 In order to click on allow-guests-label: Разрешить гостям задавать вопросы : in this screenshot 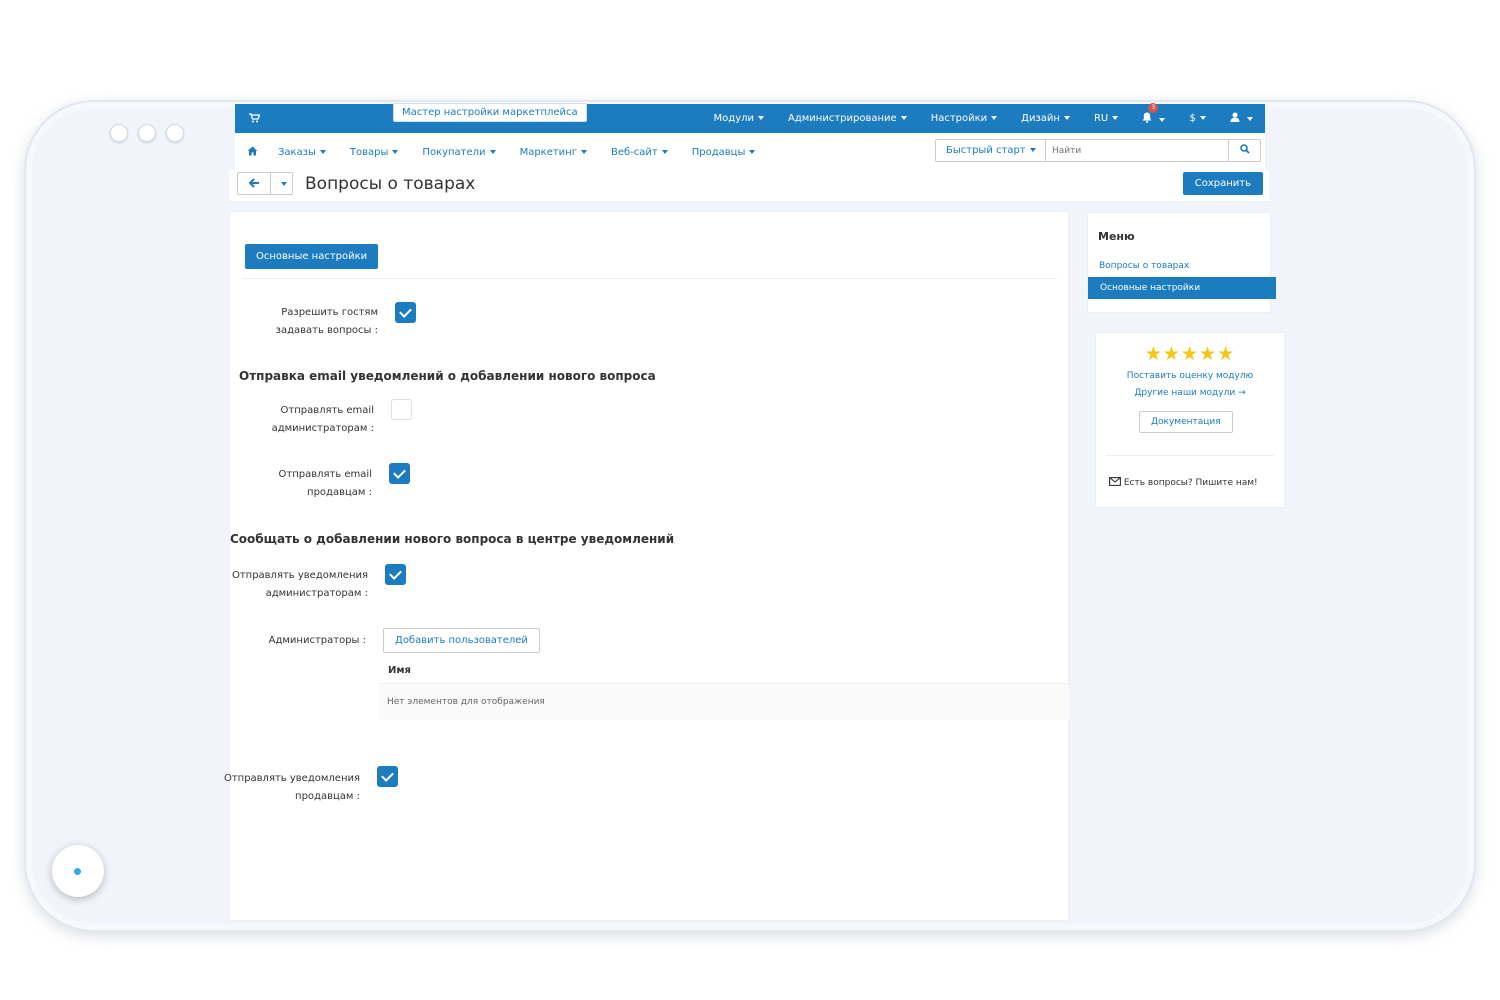, I will do `click(324, 322)`.